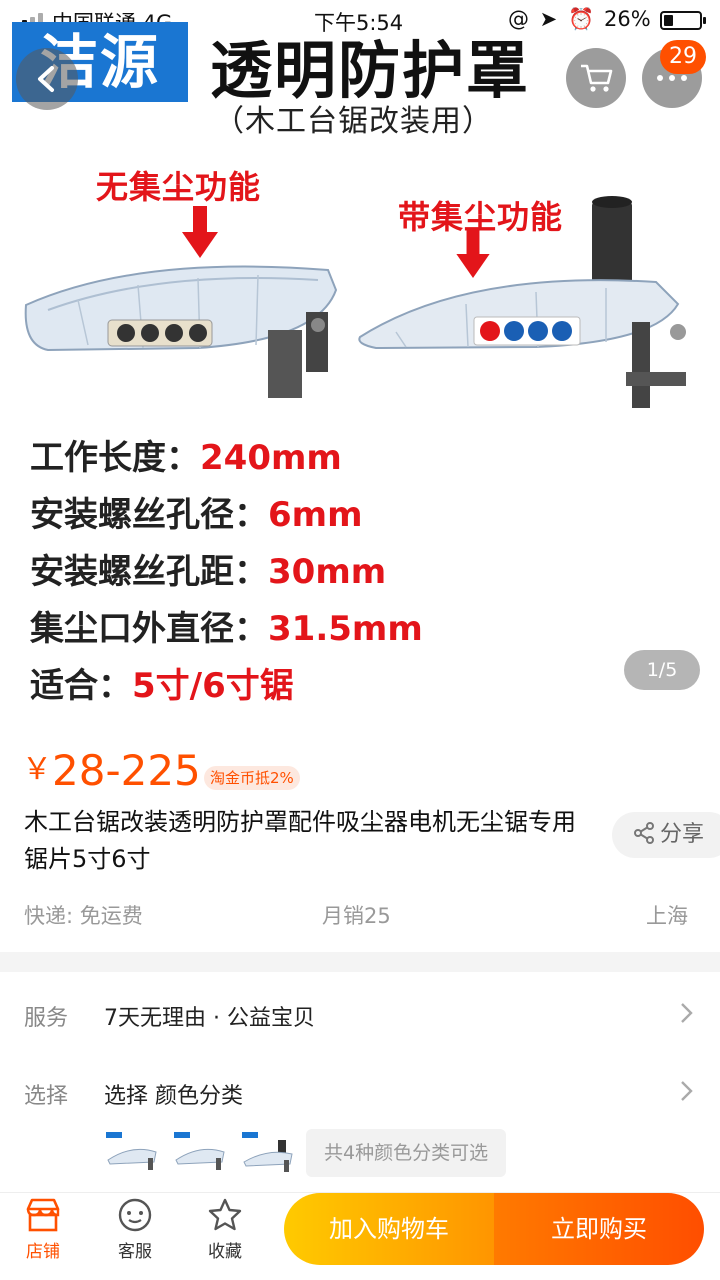 The height and width of the screenshot is (1280, 720). I want to click on ship-from-location: 上海, so click(667, 916).